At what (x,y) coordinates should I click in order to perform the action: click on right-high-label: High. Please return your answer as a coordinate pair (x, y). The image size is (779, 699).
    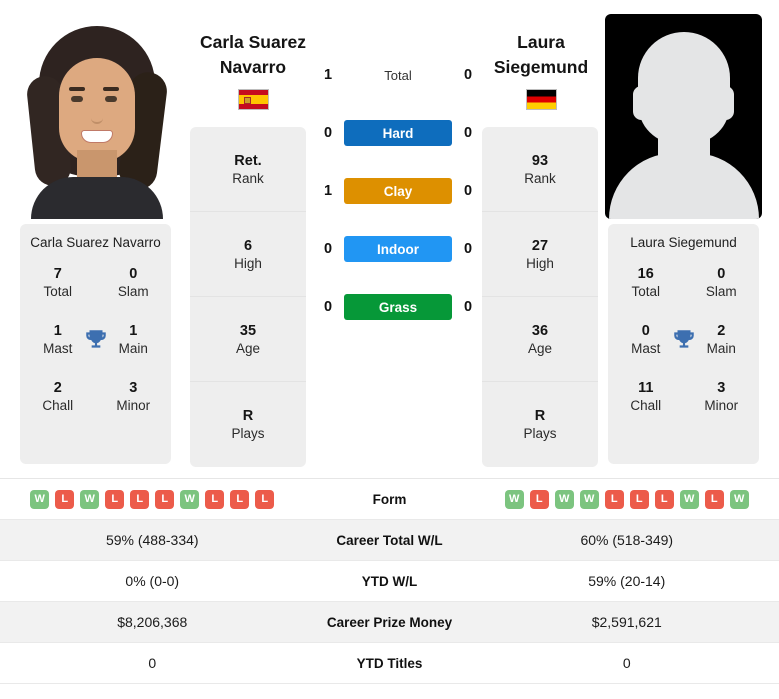
    Looking at the image, I should click on (540, 263).